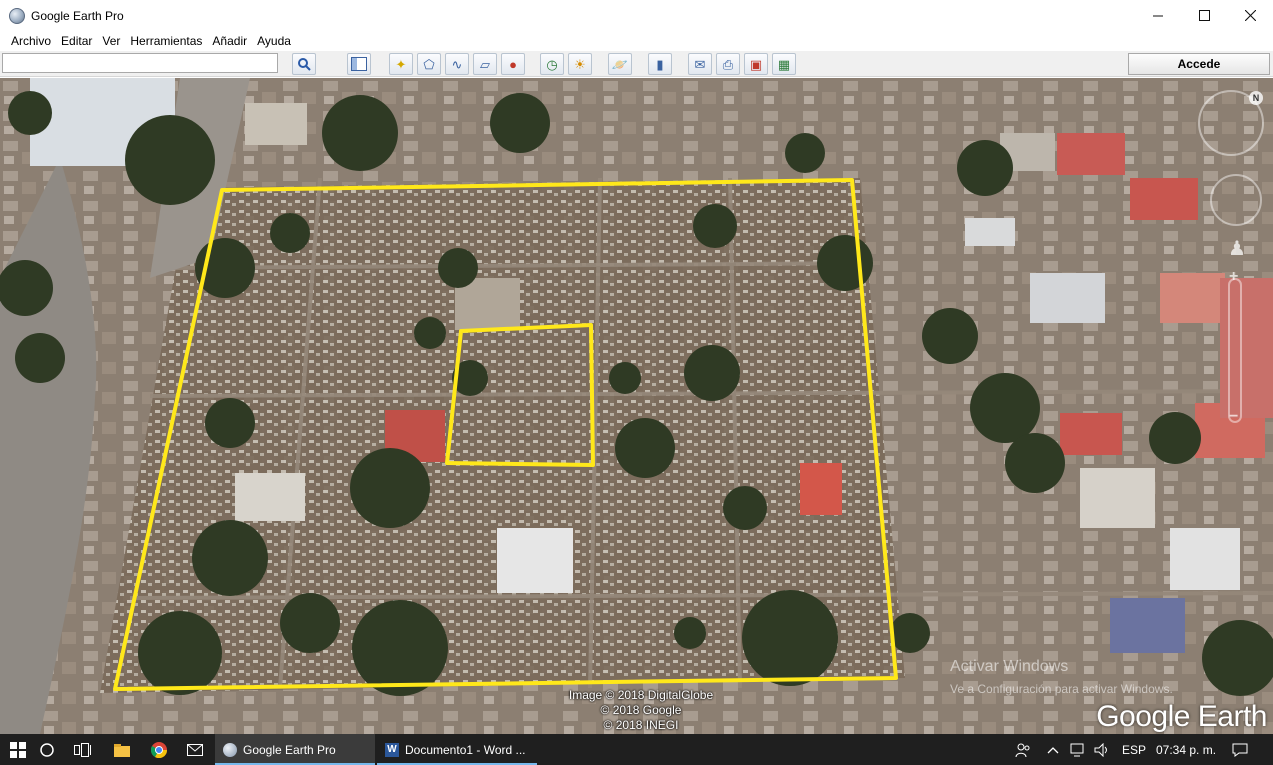 The image size is (1273, 765). I want to click on chrome-icon, so click(159, 749).